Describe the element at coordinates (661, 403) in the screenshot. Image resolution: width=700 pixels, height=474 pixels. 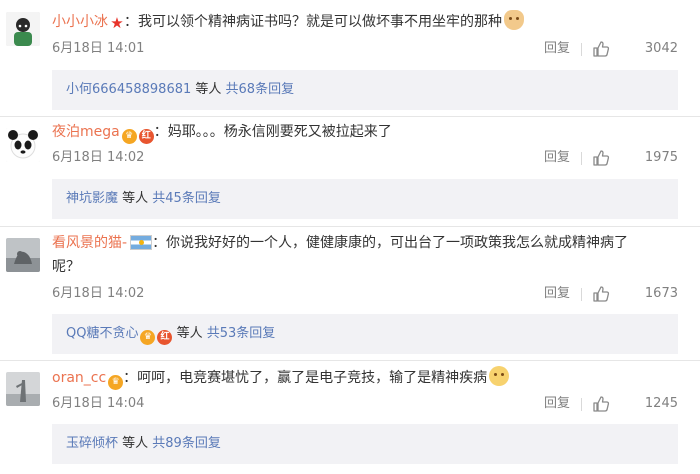
I see `like-count: 1245` at that location.